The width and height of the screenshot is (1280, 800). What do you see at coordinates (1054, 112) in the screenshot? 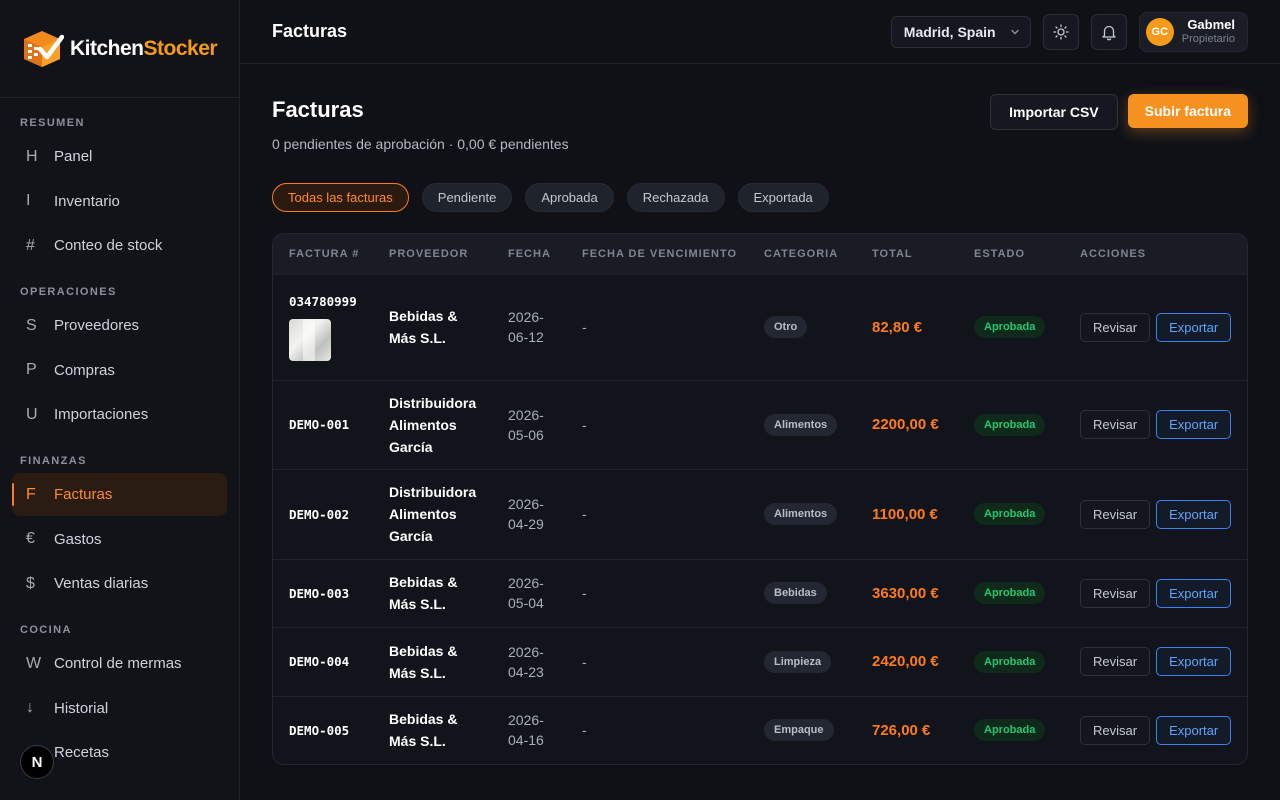
I see `import-csv-button: Importar CSV` at bounding box center [1054, 112].